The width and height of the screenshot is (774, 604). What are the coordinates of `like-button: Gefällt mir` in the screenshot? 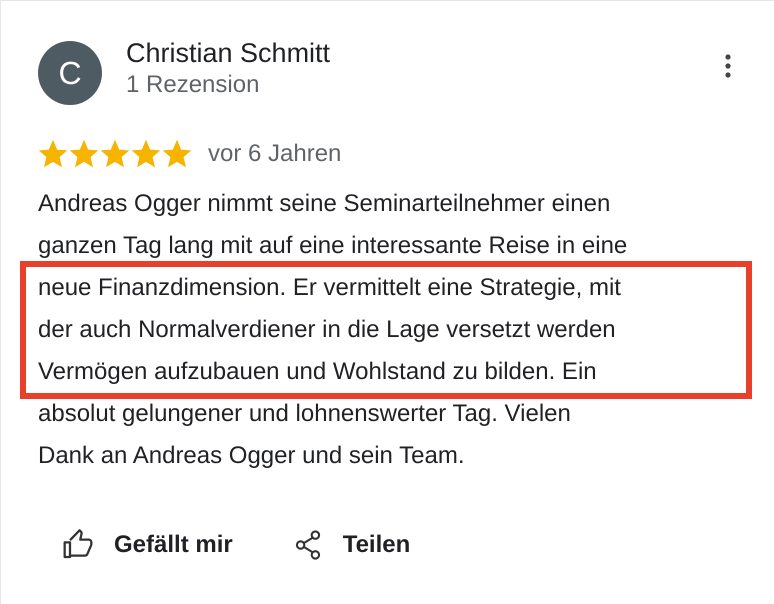 It's located at (147, 545).